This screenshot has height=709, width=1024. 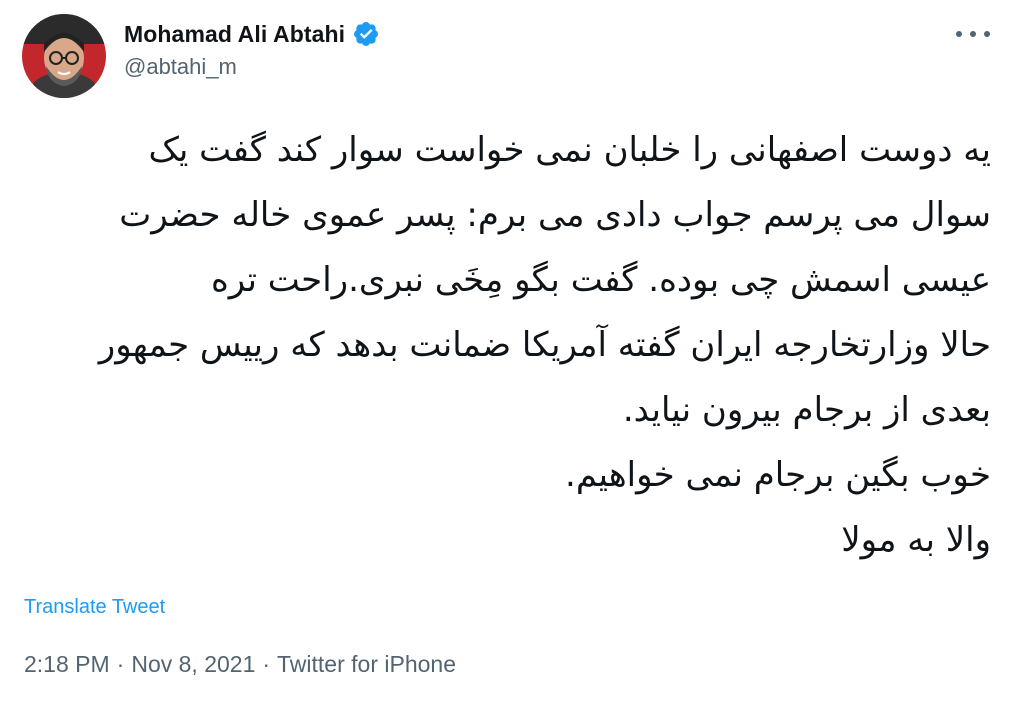 I want to click on avatar-photo-icon, so click(x=64, y=56).